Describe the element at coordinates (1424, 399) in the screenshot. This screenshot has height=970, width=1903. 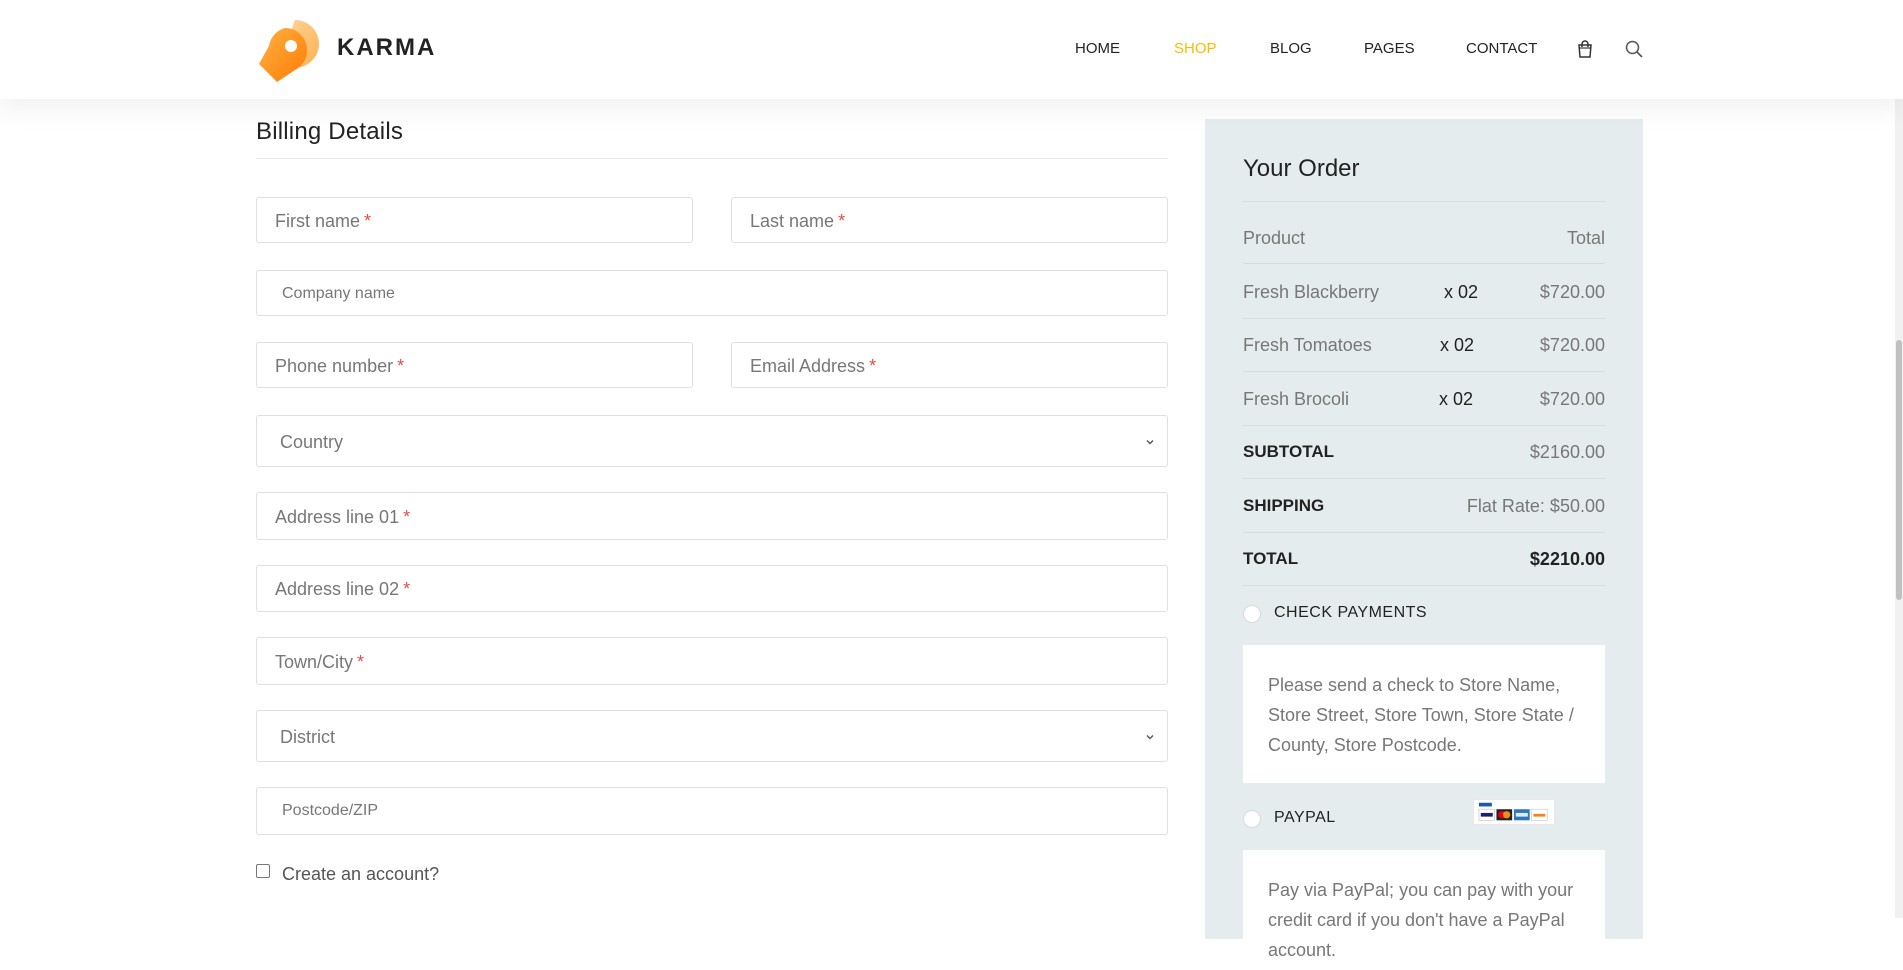
I see `order-item-row: Fresh Brocoli x 02 $720.00` at that location.